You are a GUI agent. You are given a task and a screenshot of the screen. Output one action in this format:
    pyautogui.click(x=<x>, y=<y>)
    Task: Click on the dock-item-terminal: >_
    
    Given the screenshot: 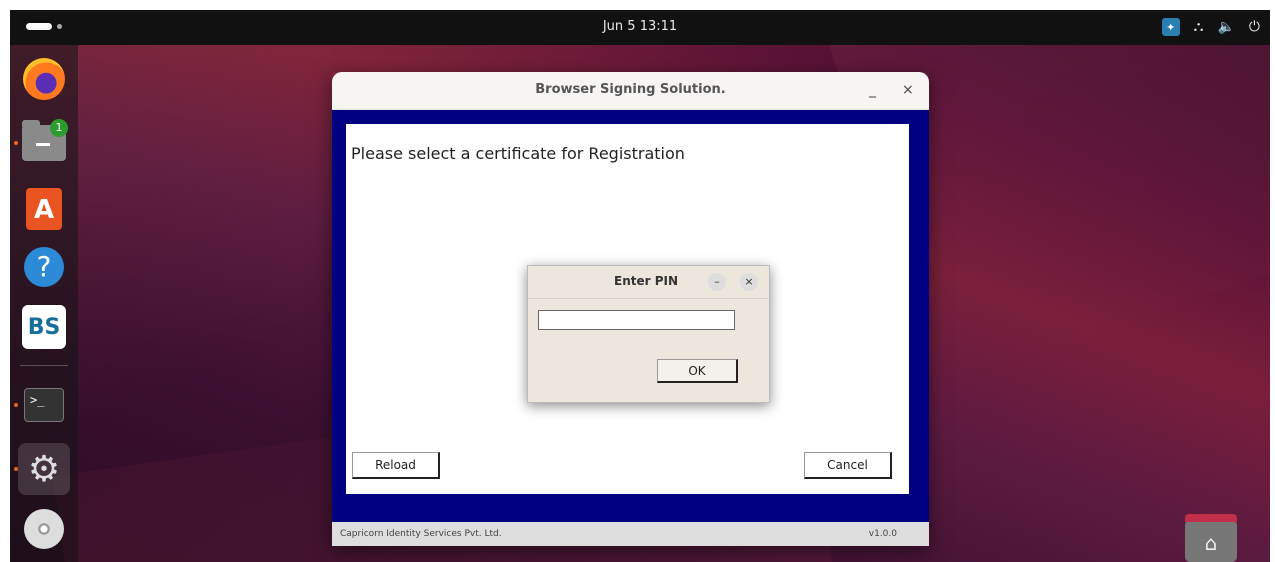 What is the action you would take?
    pyautogui.click(x=42, y=405)
    